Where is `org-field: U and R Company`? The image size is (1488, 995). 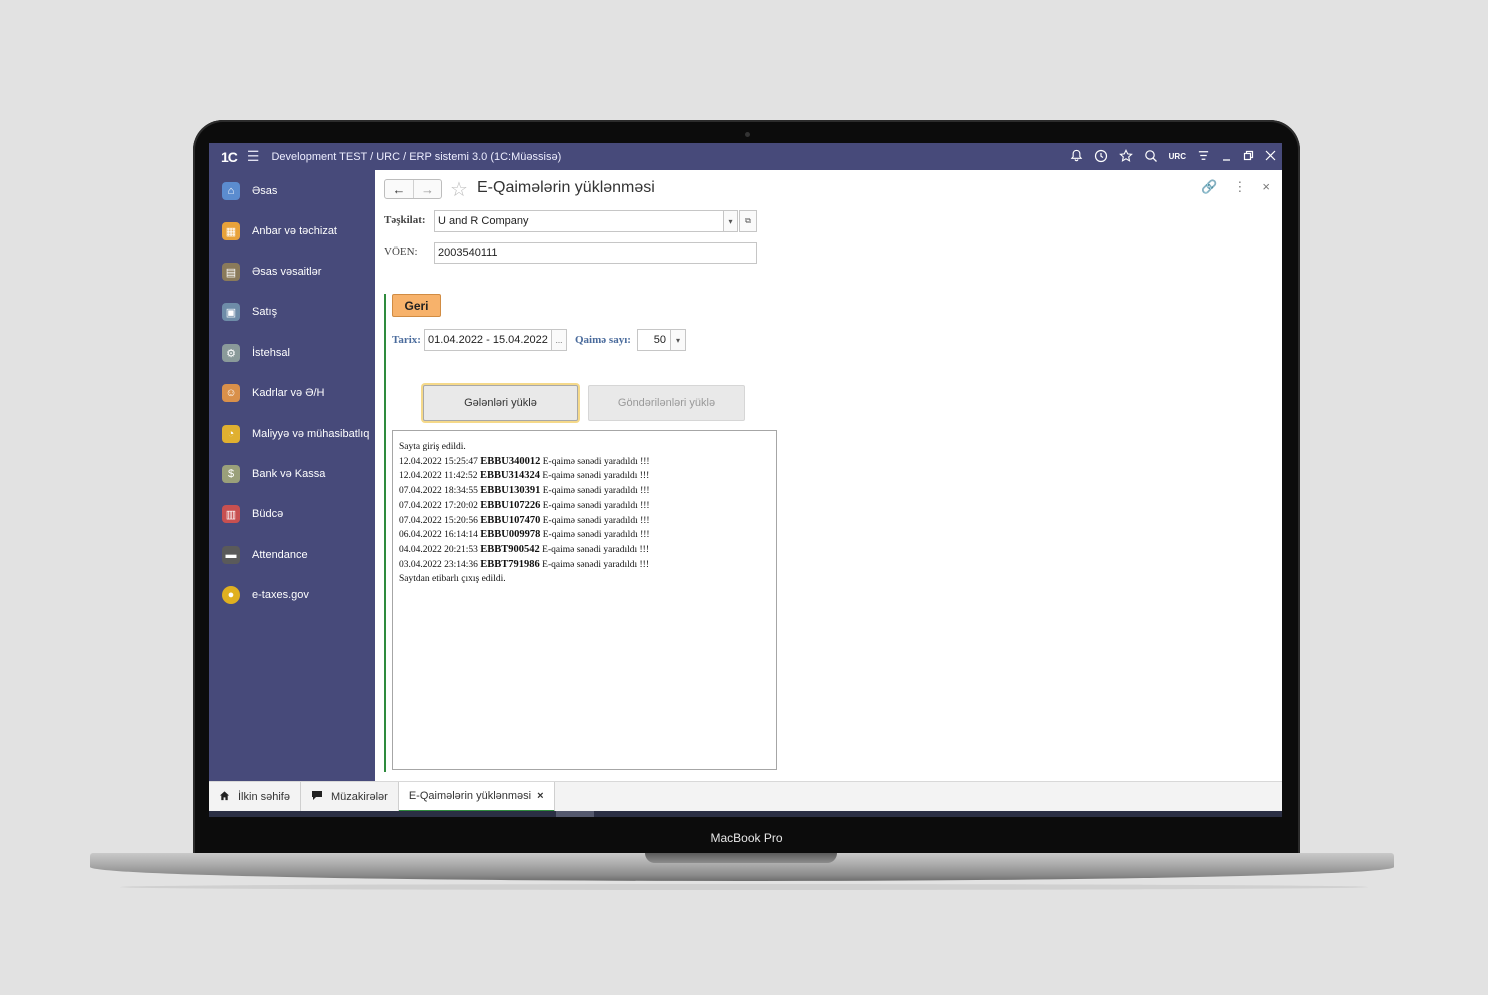 org-field: U and R Company is located at coordinates (579, 221).